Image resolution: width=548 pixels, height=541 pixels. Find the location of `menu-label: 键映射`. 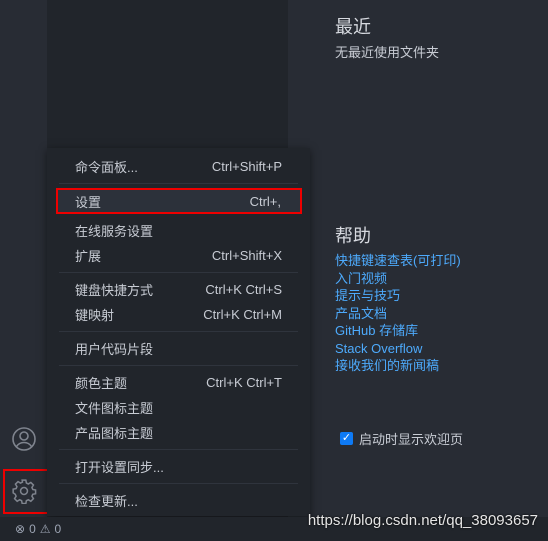

menu-label: 键映射 is located at coordinates (95, 315).